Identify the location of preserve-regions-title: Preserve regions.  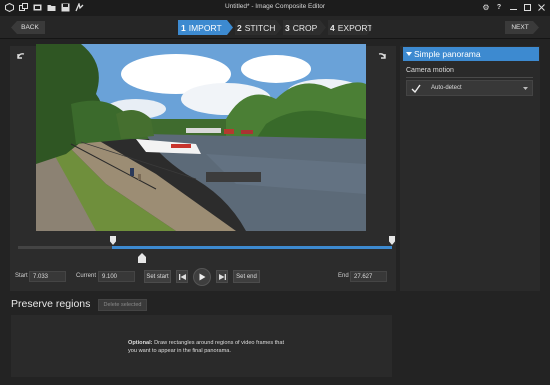
(51, 304).